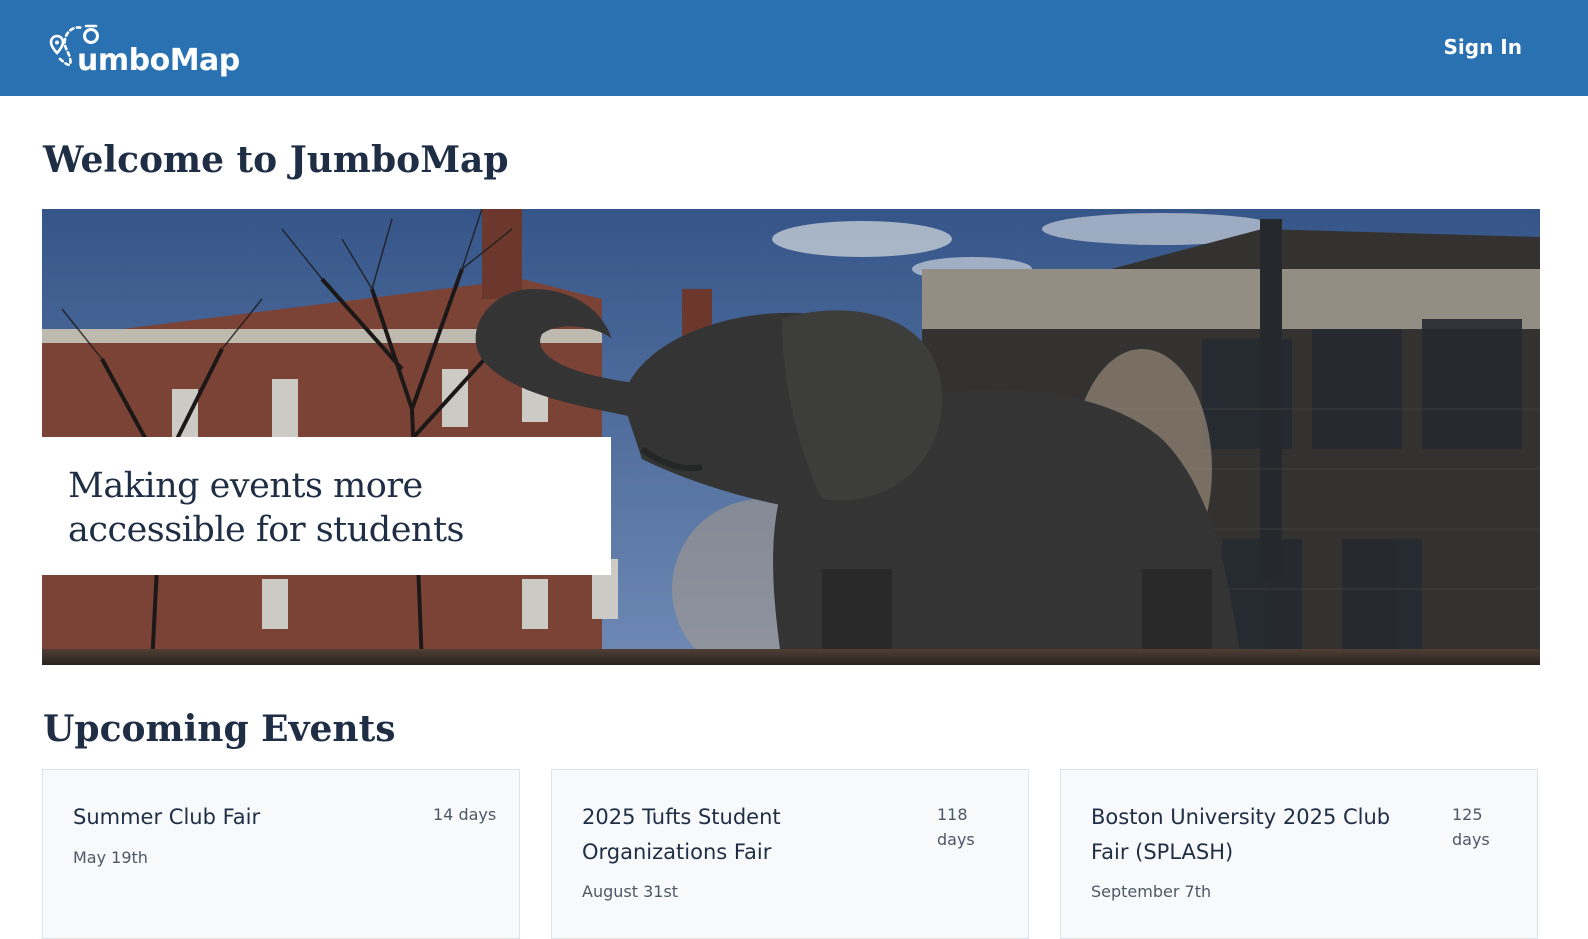 The image size is (1588, 939). Describe the element at coordinates (276, 160) in the screenshot. I see `page-title: Welcome to JumboMap` at that location.